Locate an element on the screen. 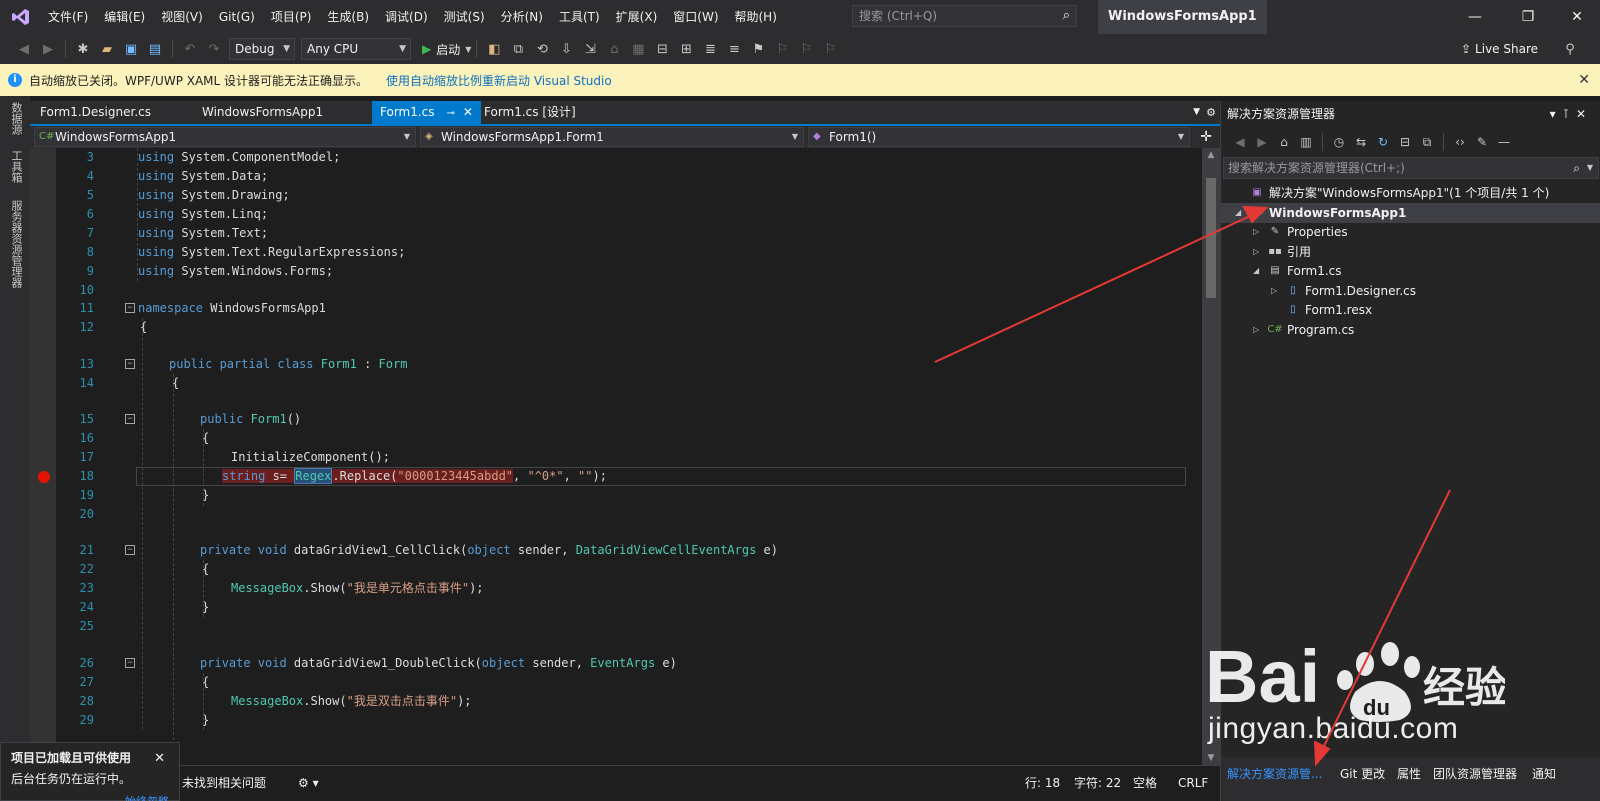 The width and height of the screenshot is (1600, 801). tree-item: ▷ C# Program.cs is located at coordinates (1410, 330).